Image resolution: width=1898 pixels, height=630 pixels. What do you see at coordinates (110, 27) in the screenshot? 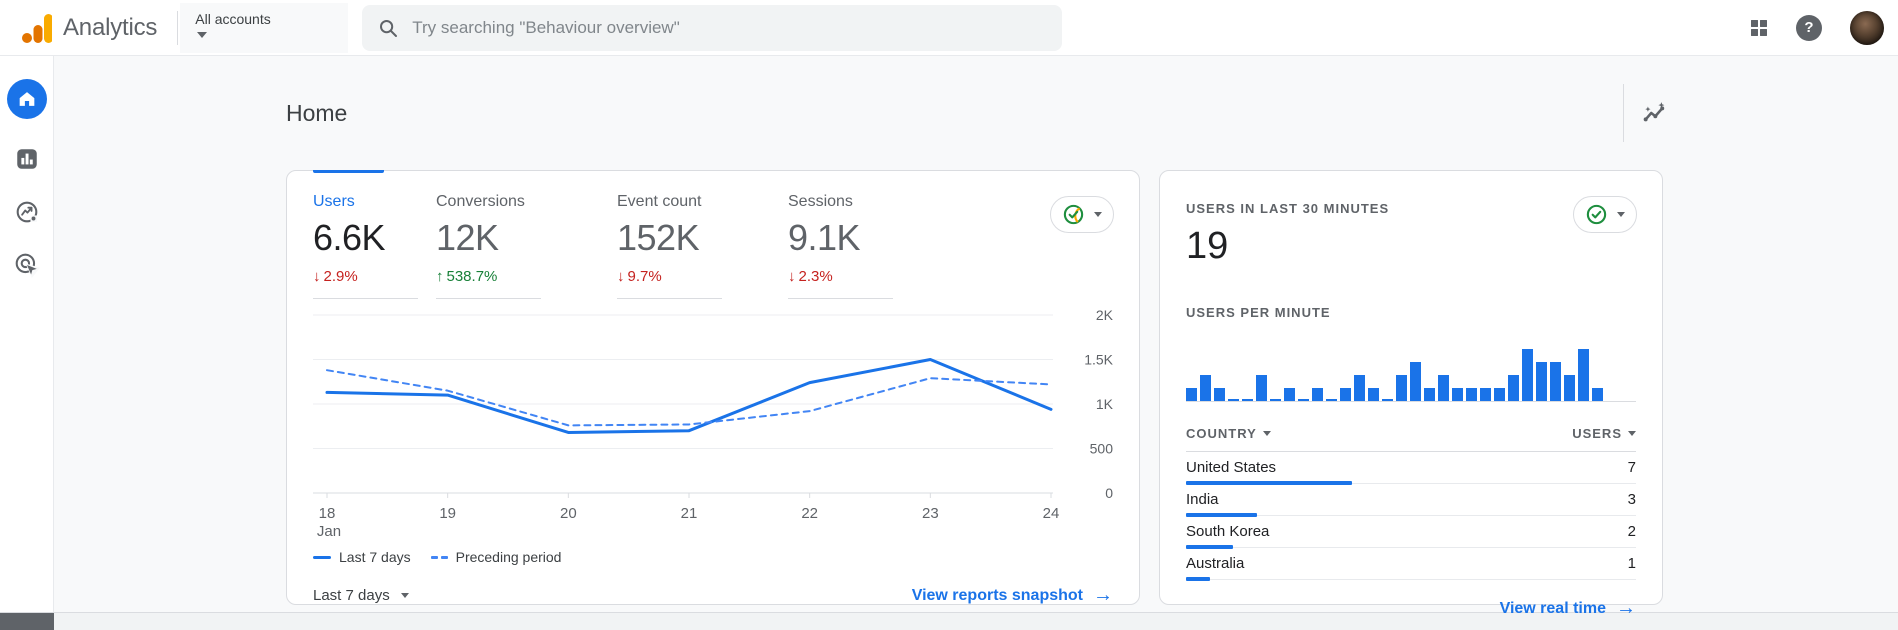
I see `product-name: Analytics` at bounding box center [110, 27].